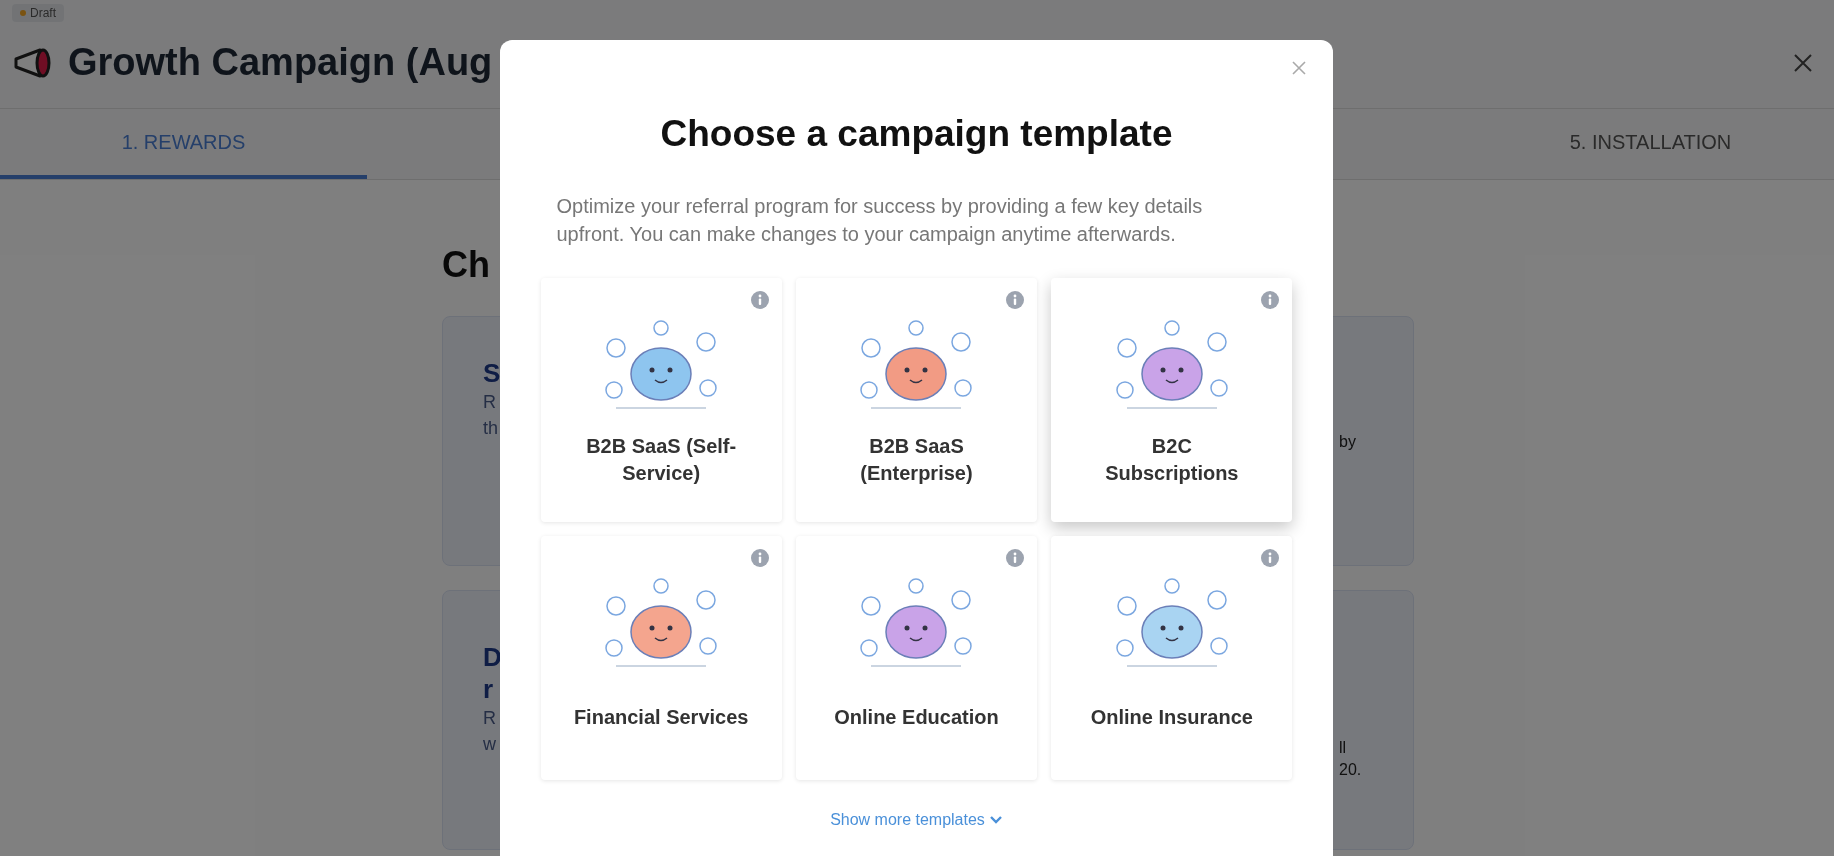 The height and width of the screenshot is (856, 1834). Describe the element at coordinates (492, 657) in the screenshot. I see `card-heading-fragment: D` at that location.